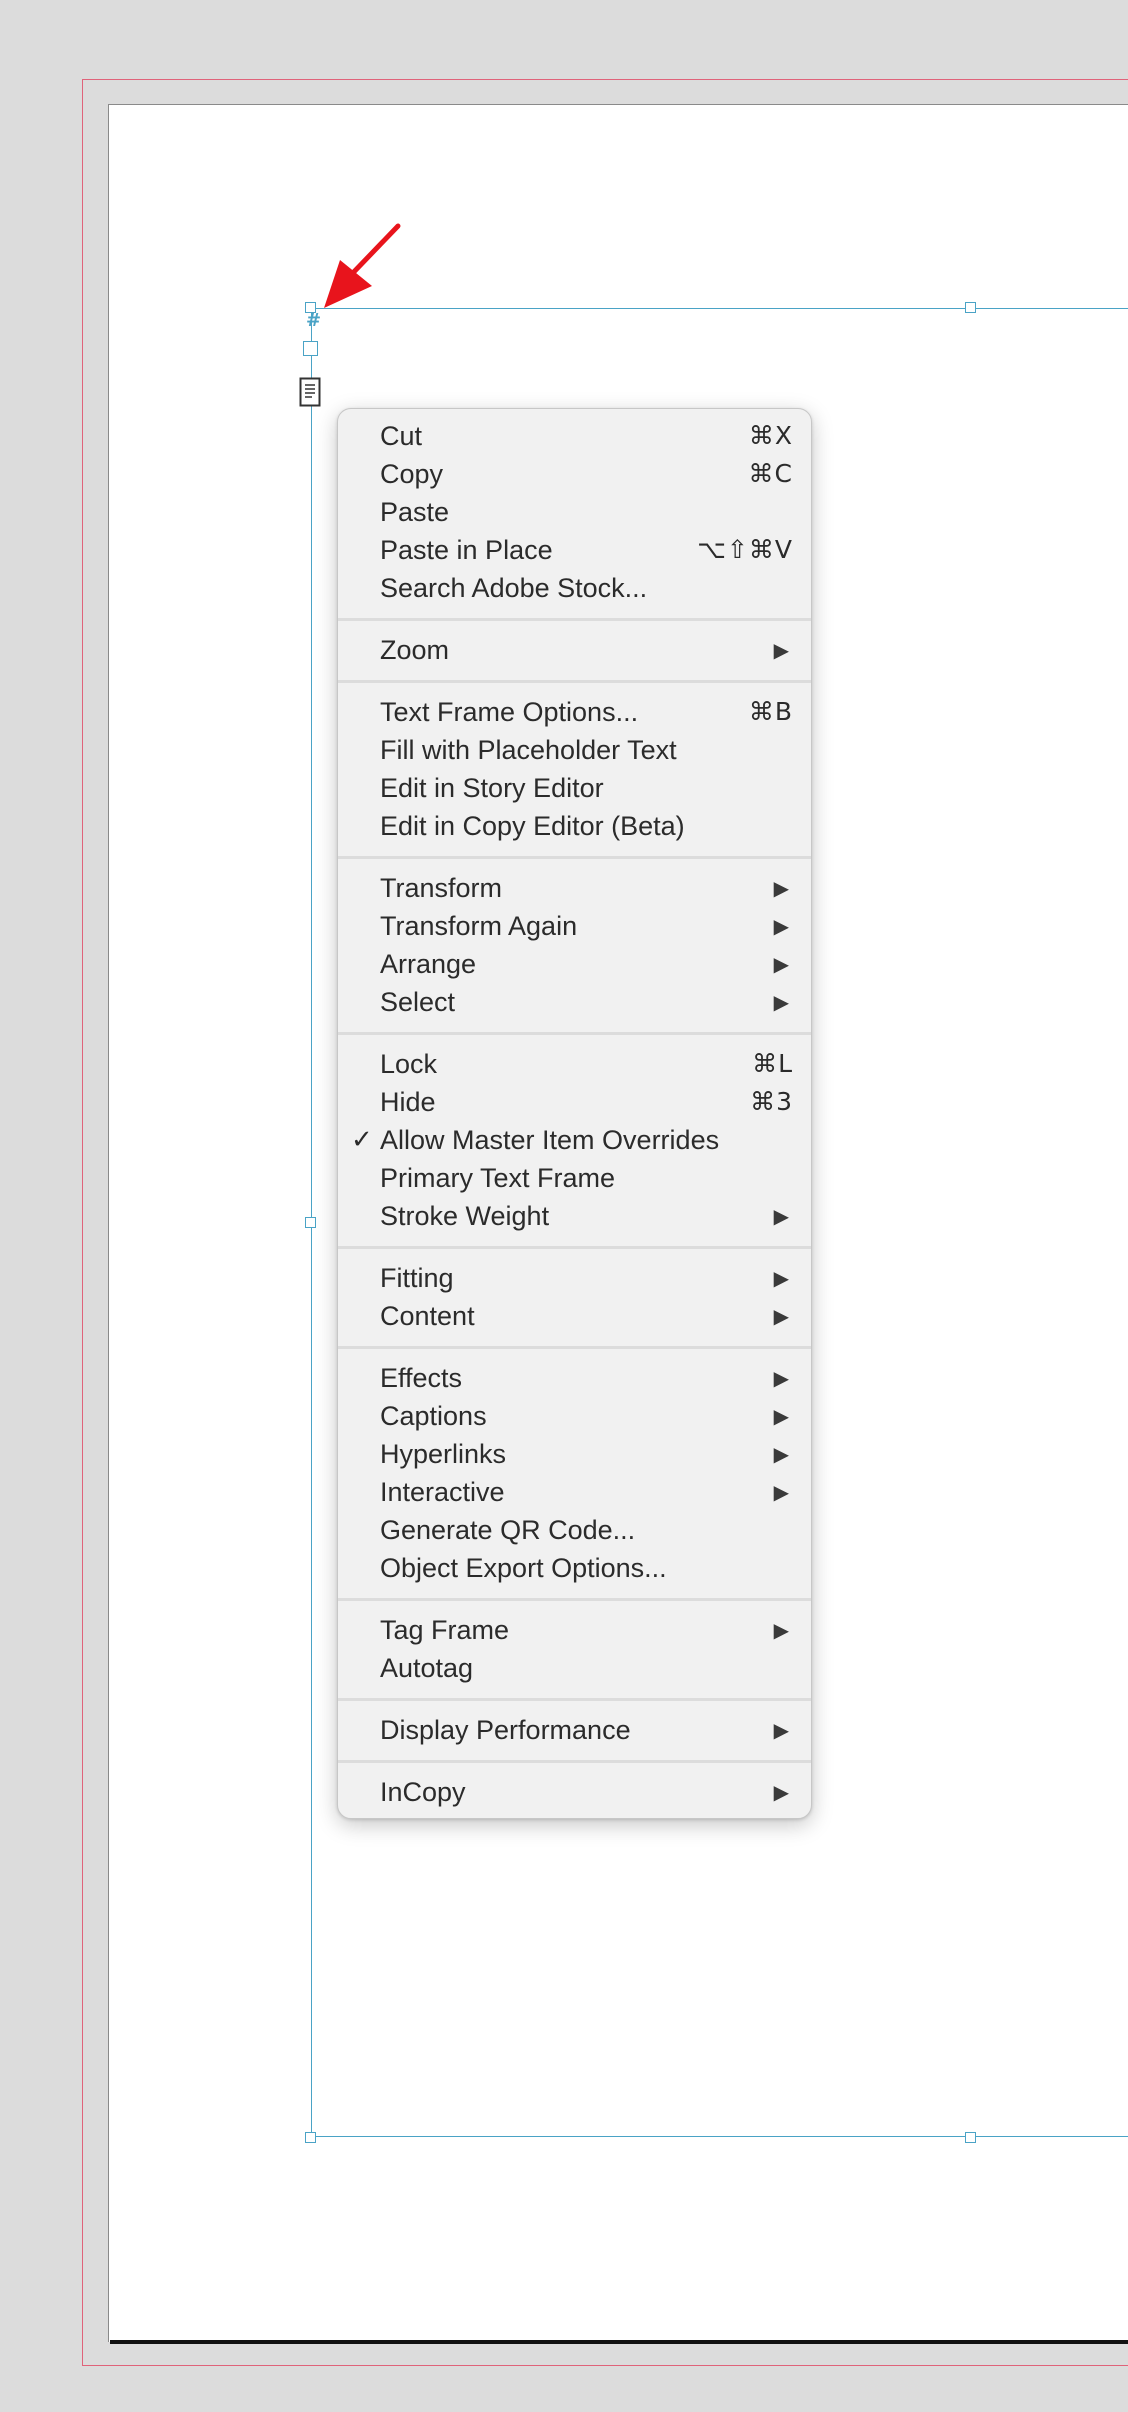 The image size is (1128, 2412). I want to click on menu-item-label: Allow Master Item Overrides, so click(550, 1140).